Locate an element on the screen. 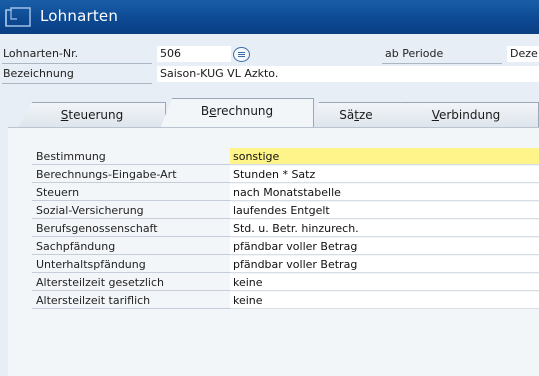 The height and width of the screenshot is (376, 539). list-icon is located at coordinates (241, 54).